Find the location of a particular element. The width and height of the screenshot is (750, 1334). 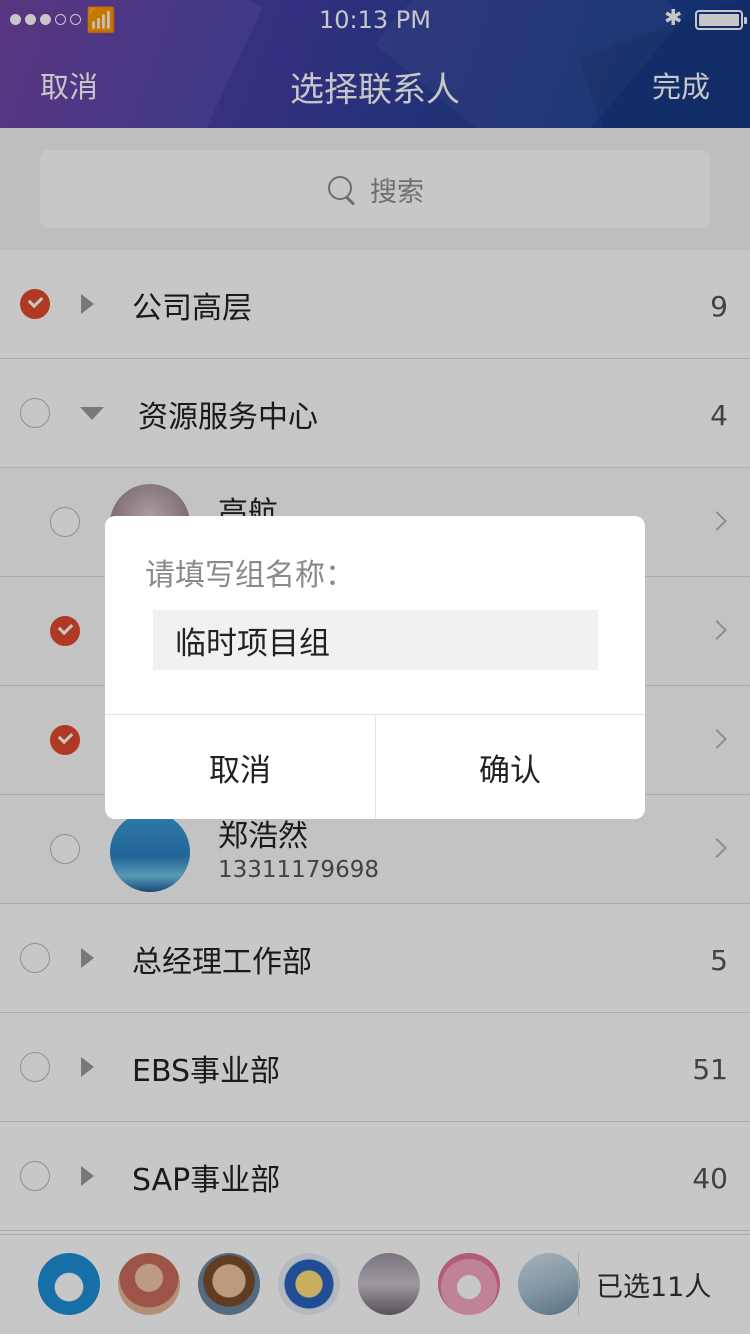

dialog-title: 请填写组名称： is located at coordinates (250, 575).